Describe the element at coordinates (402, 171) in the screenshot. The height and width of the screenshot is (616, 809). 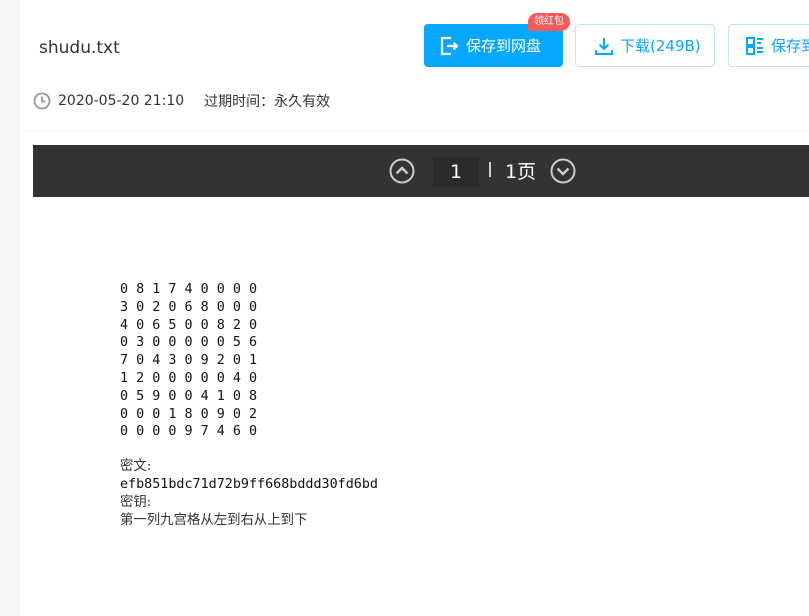
I see `chevron-up-icon` at that location.